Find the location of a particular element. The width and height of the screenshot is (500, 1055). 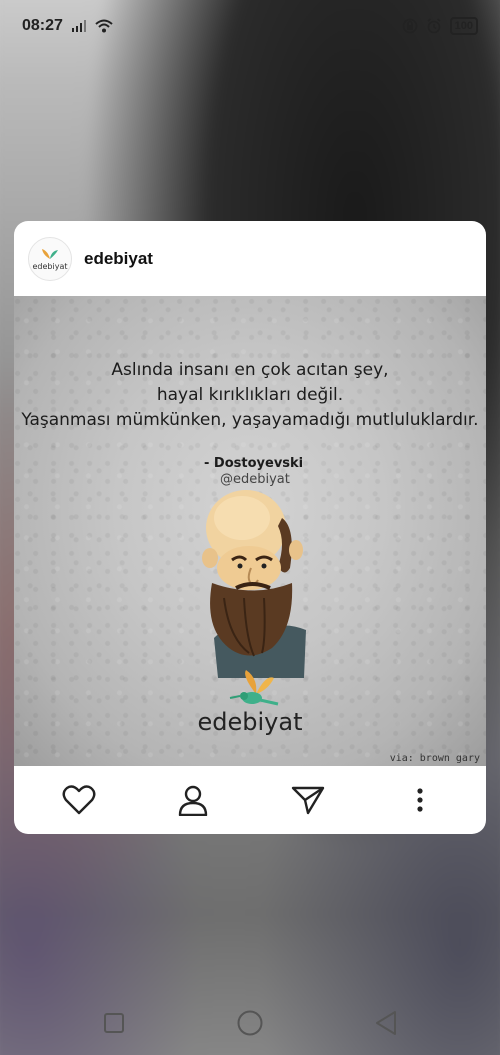

like-button is located at coordinates (79, 800).